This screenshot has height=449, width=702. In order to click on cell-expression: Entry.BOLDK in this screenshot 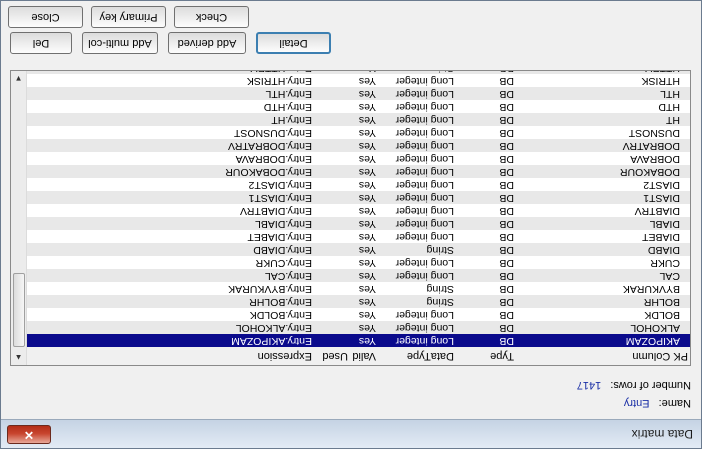, I will do `click(280, 315)`.